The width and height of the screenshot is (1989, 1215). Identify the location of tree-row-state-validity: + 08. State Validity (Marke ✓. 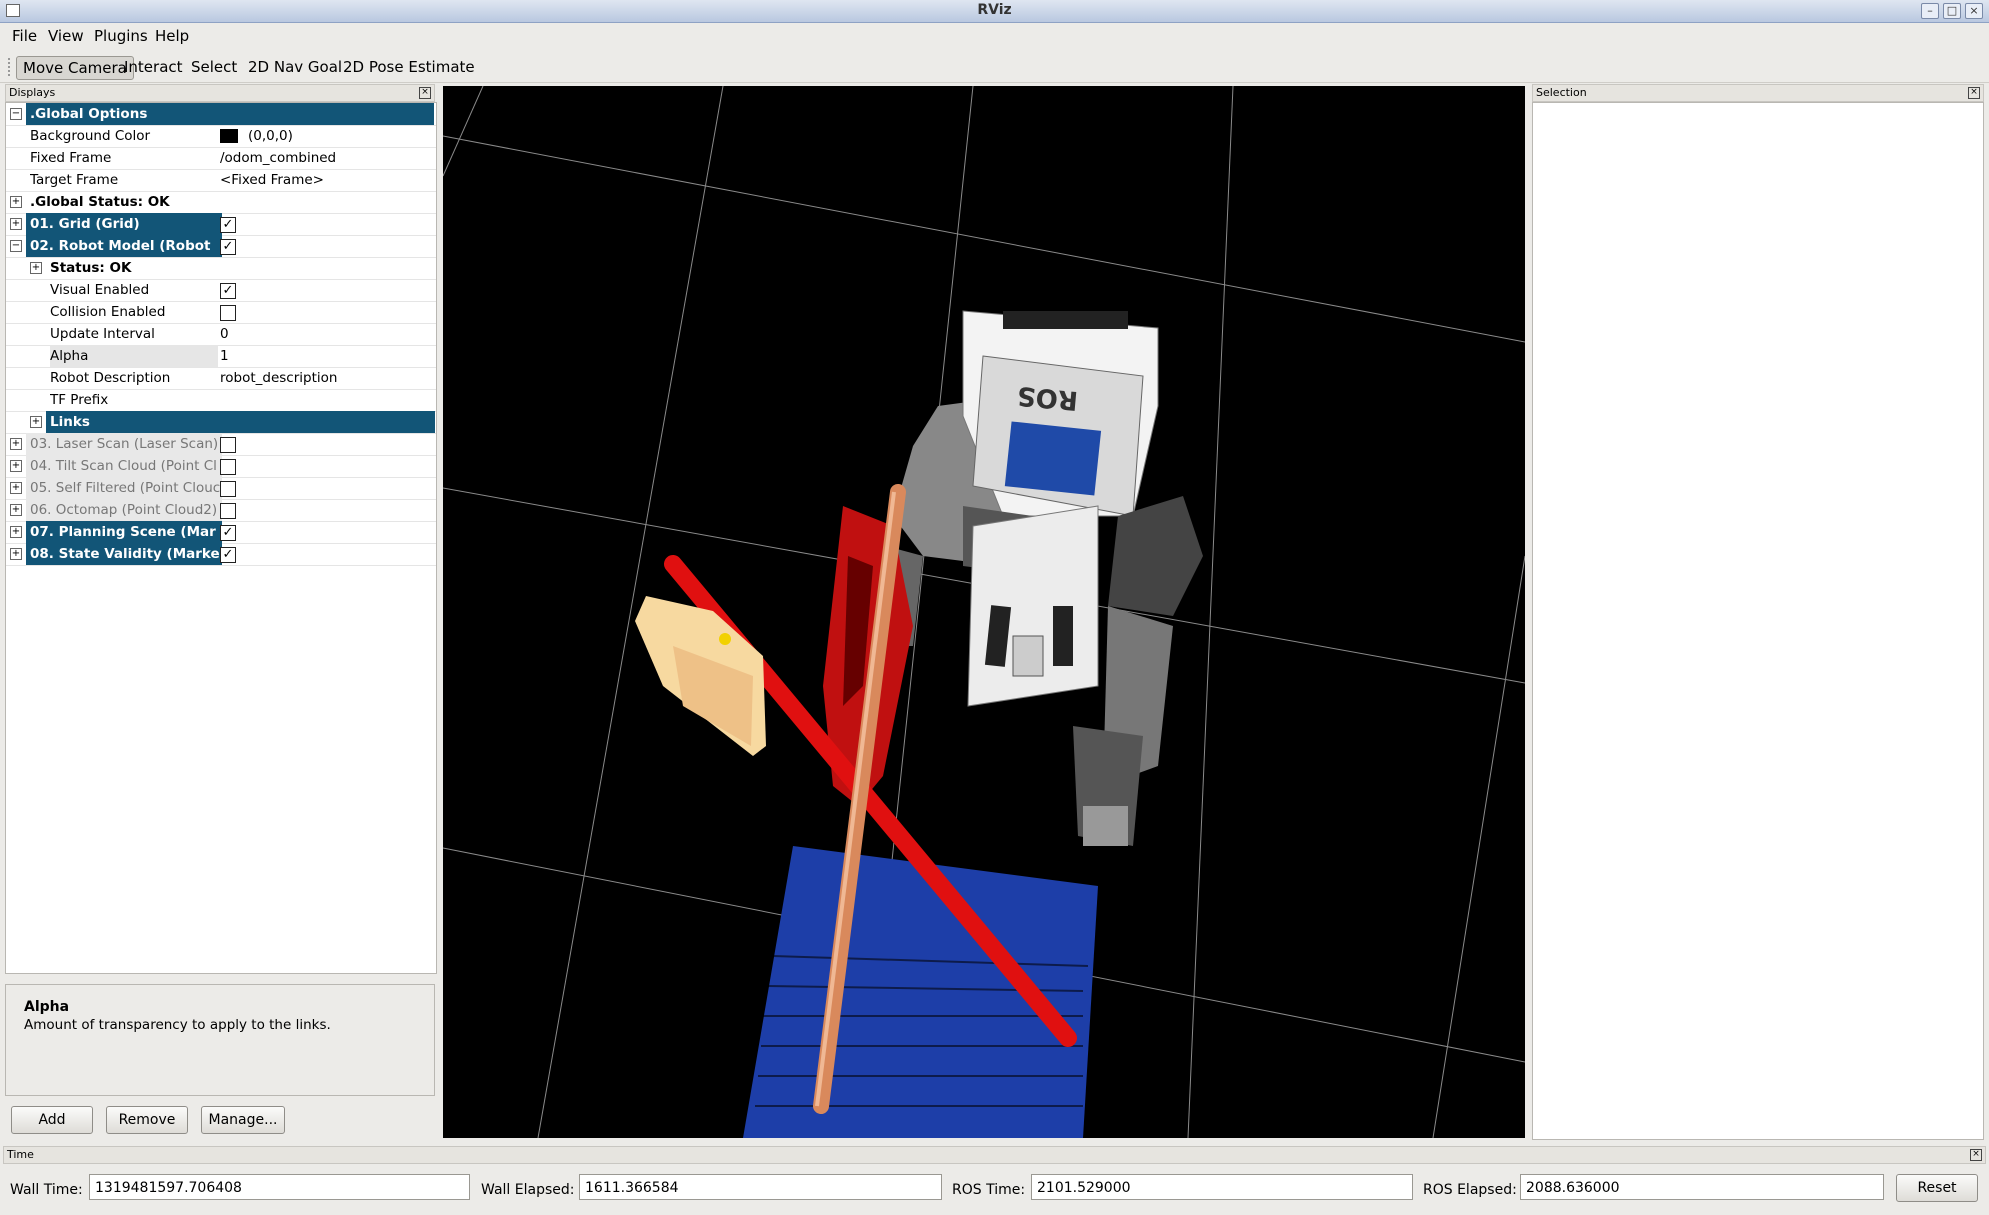
(221, 554).